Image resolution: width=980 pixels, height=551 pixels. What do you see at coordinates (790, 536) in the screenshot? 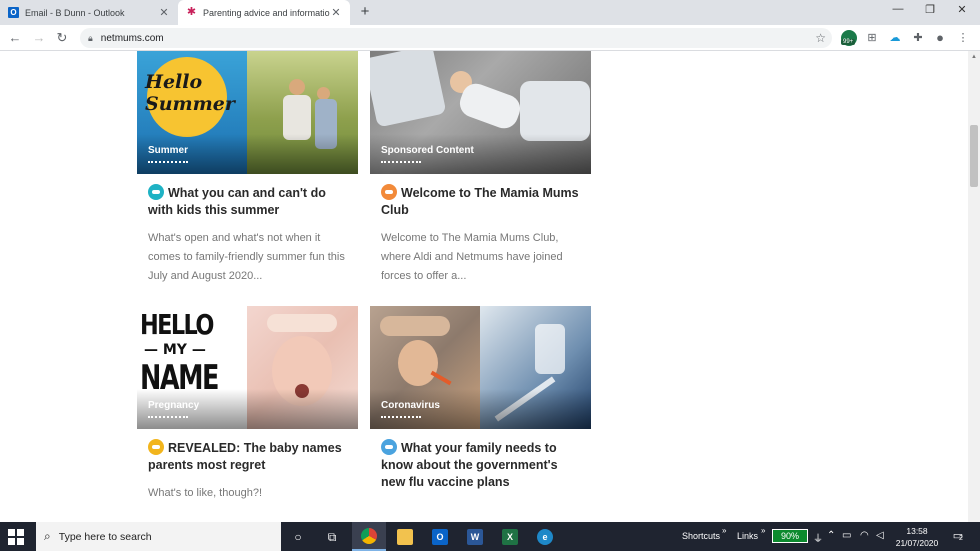
I see `battery-indicator: 90%` at bounding box center [790, 536].